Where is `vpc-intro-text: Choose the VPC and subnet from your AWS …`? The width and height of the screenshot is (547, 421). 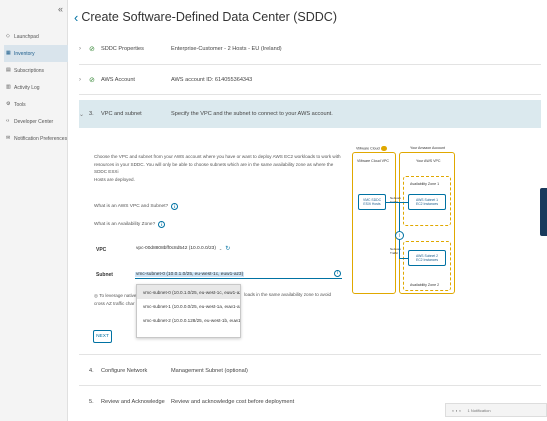 vpc-intro-text: Choose the VPC and subnet from your AWS … is located at coordinates (219, 168).